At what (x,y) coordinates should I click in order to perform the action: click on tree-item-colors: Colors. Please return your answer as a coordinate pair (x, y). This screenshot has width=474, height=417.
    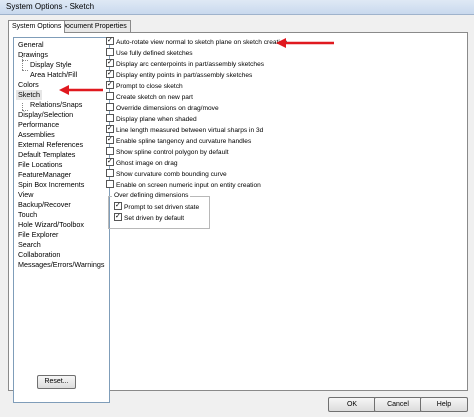
    Looking at the image, I should click on (28, 85).